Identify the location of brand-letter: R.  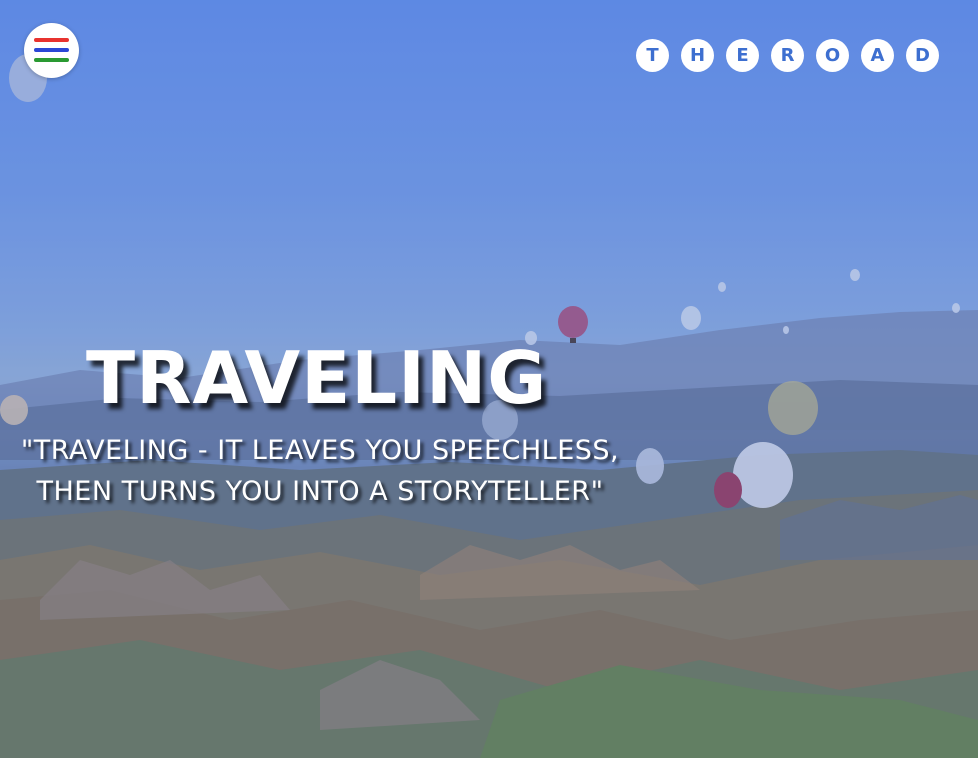
(787, 55).